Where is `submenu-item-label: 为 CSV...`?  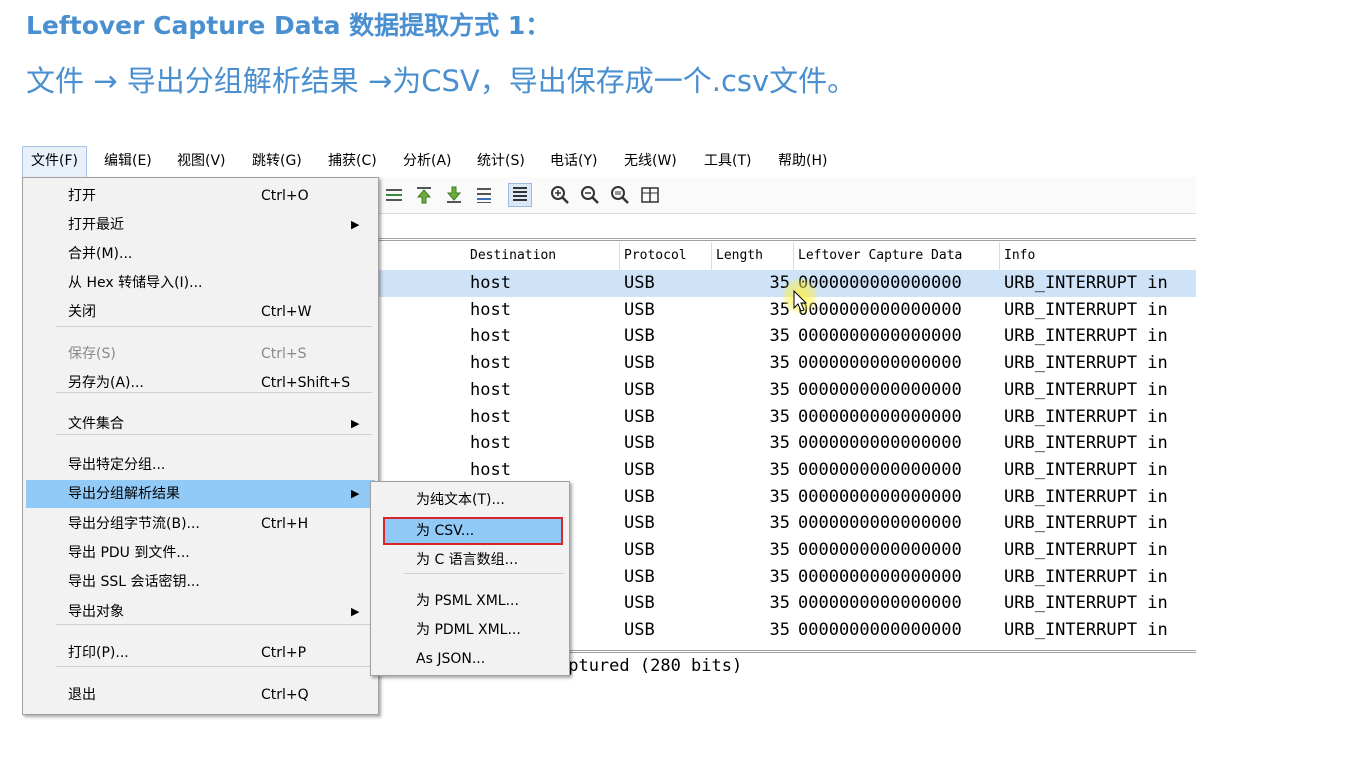 submenu-item-label: 为 CSV... is located at coordinates (445, 531).